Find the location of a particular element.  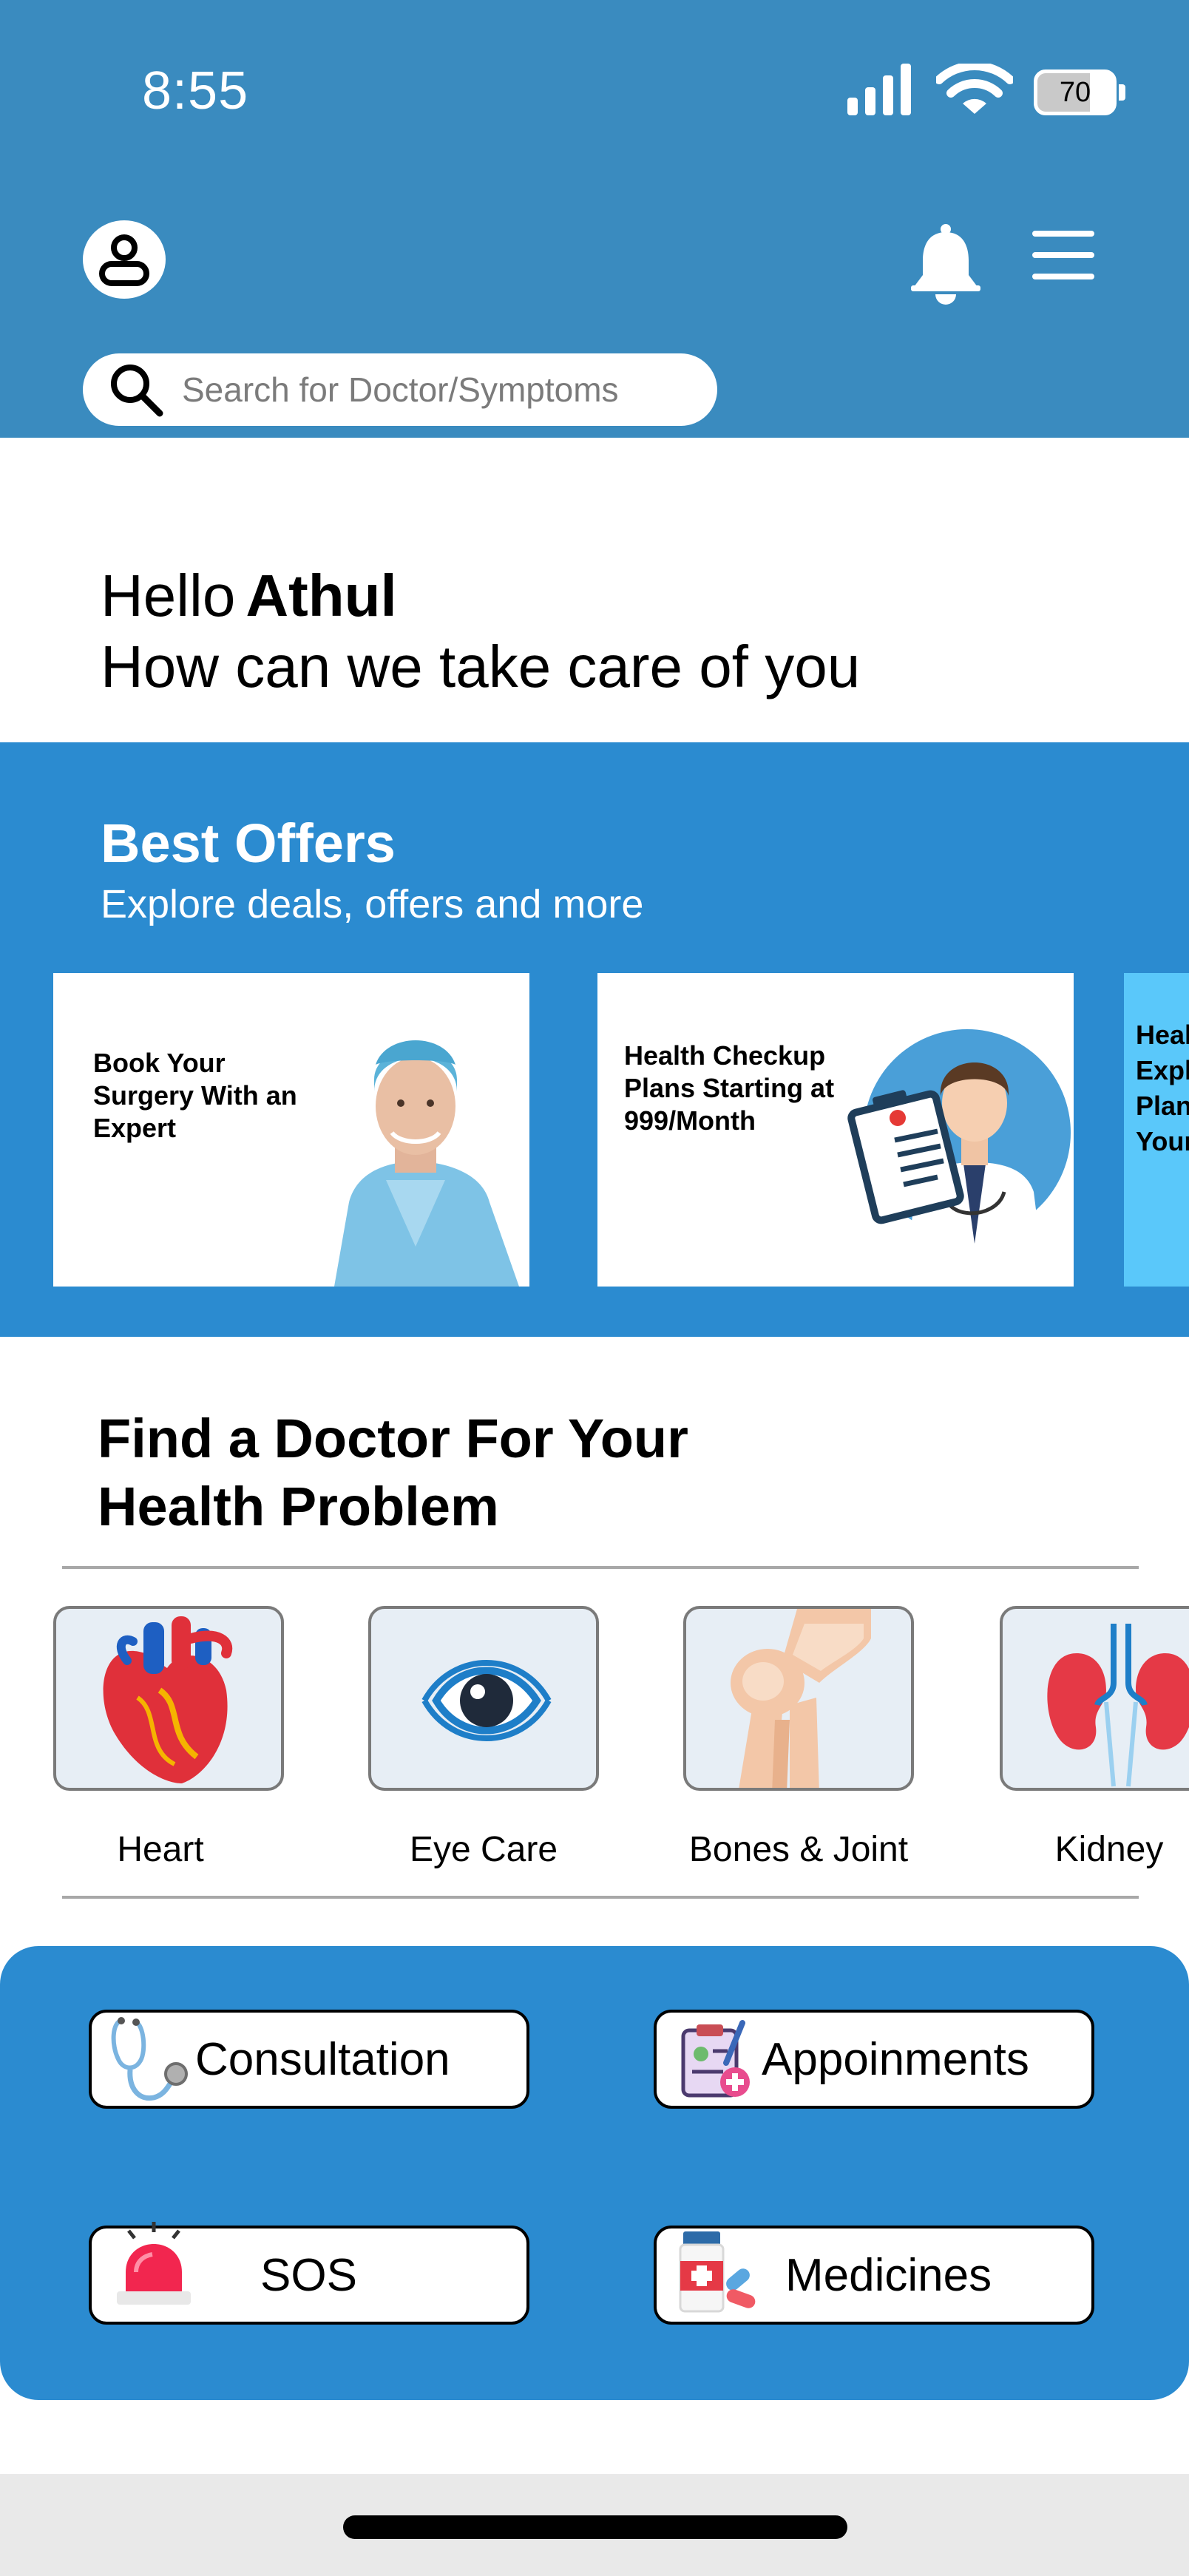

surgeon-photo is located at coordinates (426, 1163).